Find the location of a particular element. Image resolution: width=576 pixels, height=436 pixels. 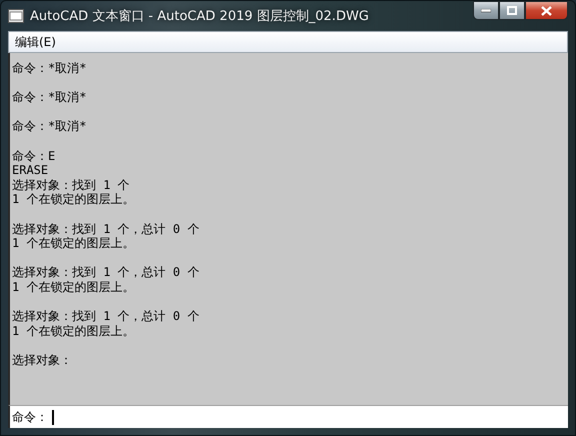

history-line: 命令：E is located at coordinates (34, 156).